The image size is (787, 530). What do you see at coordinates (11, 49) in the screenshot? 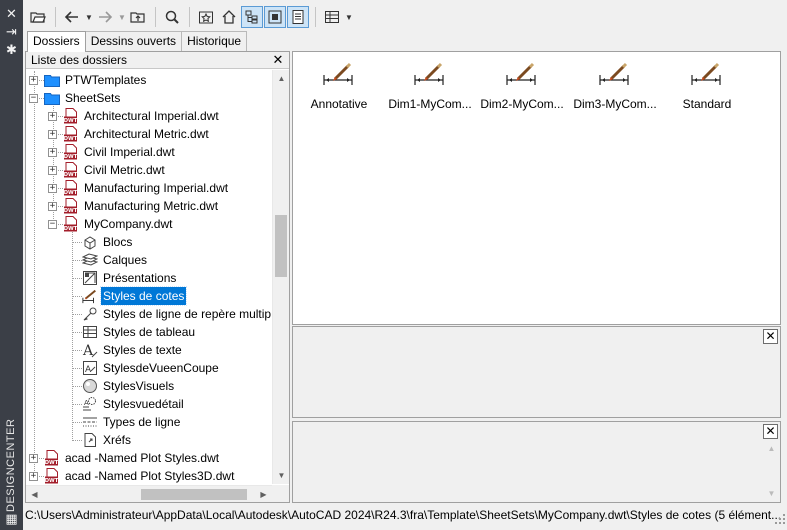
I see `properties-icon: ✱` at bounding box center [11, 49].